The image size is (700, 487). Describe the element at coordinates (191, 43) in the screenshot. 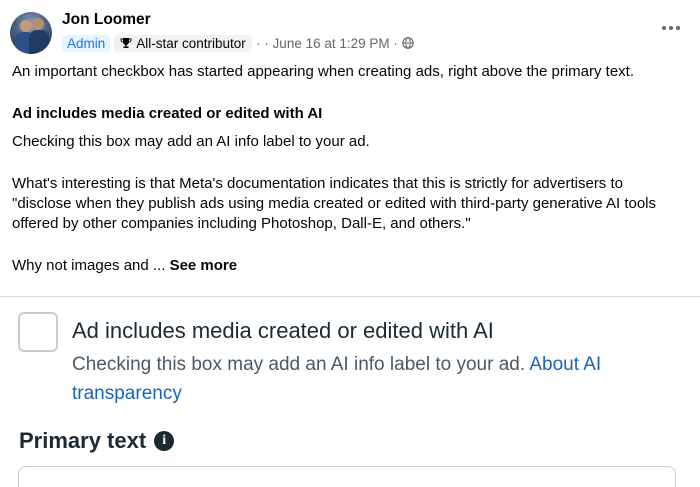

I see `contributor-badge-label: All-star contributor` at that location.